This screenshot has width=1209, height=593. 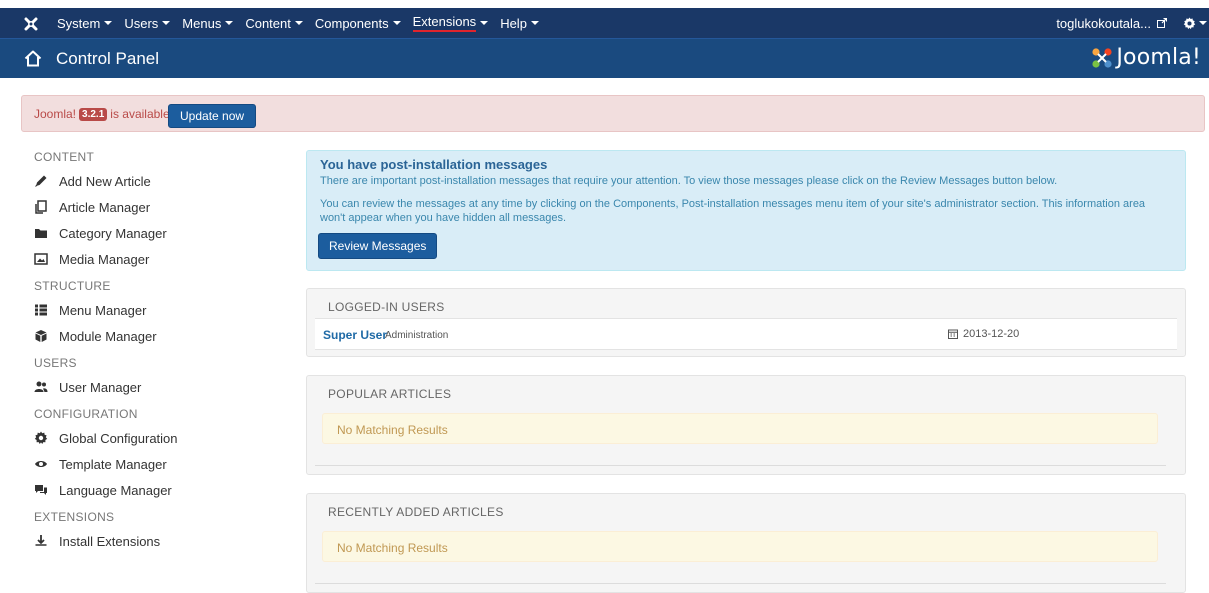 What do you see at coordinates (417, 335) in the screenshot?
I see `user-role: Administration` at bounding box center [417, 335].